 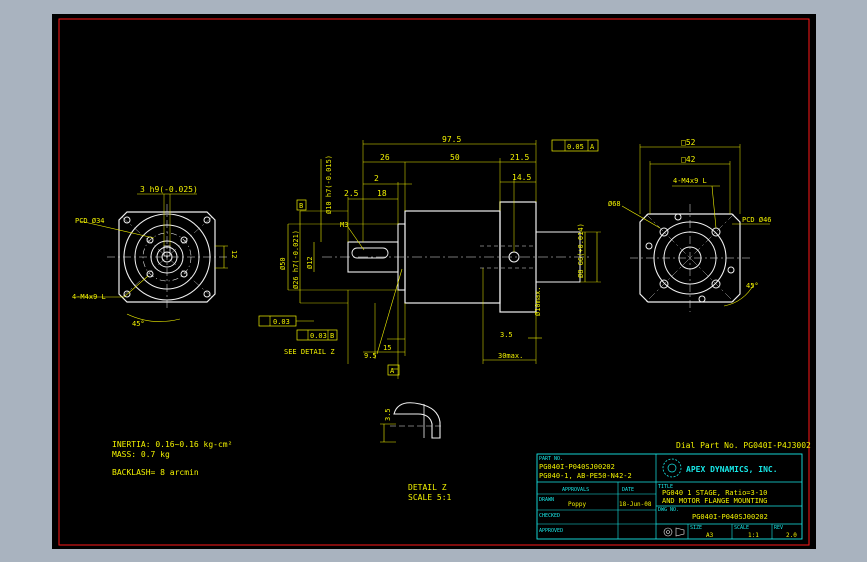 I want to click on tb-size-caption: SIZE, so click(x=696, y=528).